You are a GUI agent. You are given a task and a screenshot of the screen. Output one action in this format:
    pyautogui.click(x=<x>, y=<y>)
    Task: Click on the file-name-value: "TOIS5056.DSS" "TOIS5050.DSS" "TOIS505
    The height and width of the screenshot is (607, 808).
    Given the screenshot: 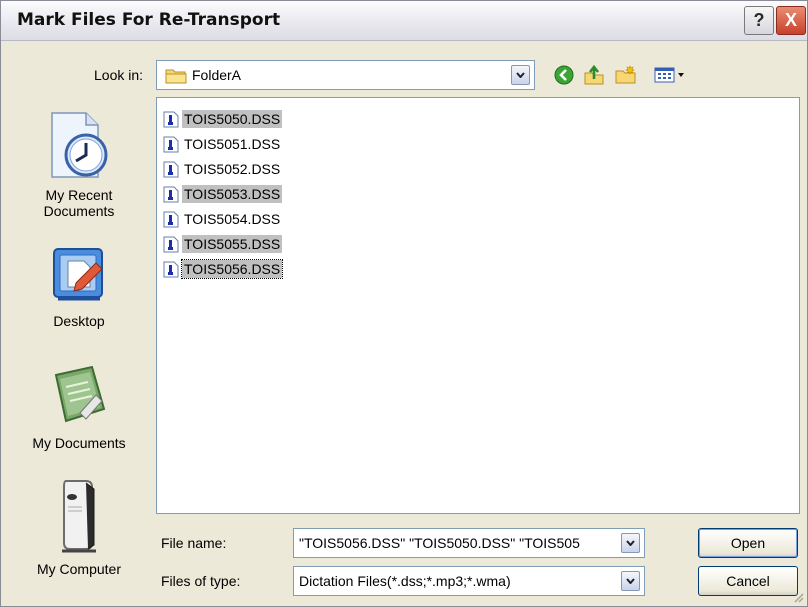 What is the action you would take?
    pyautogui.click(x=439, y=543)
    